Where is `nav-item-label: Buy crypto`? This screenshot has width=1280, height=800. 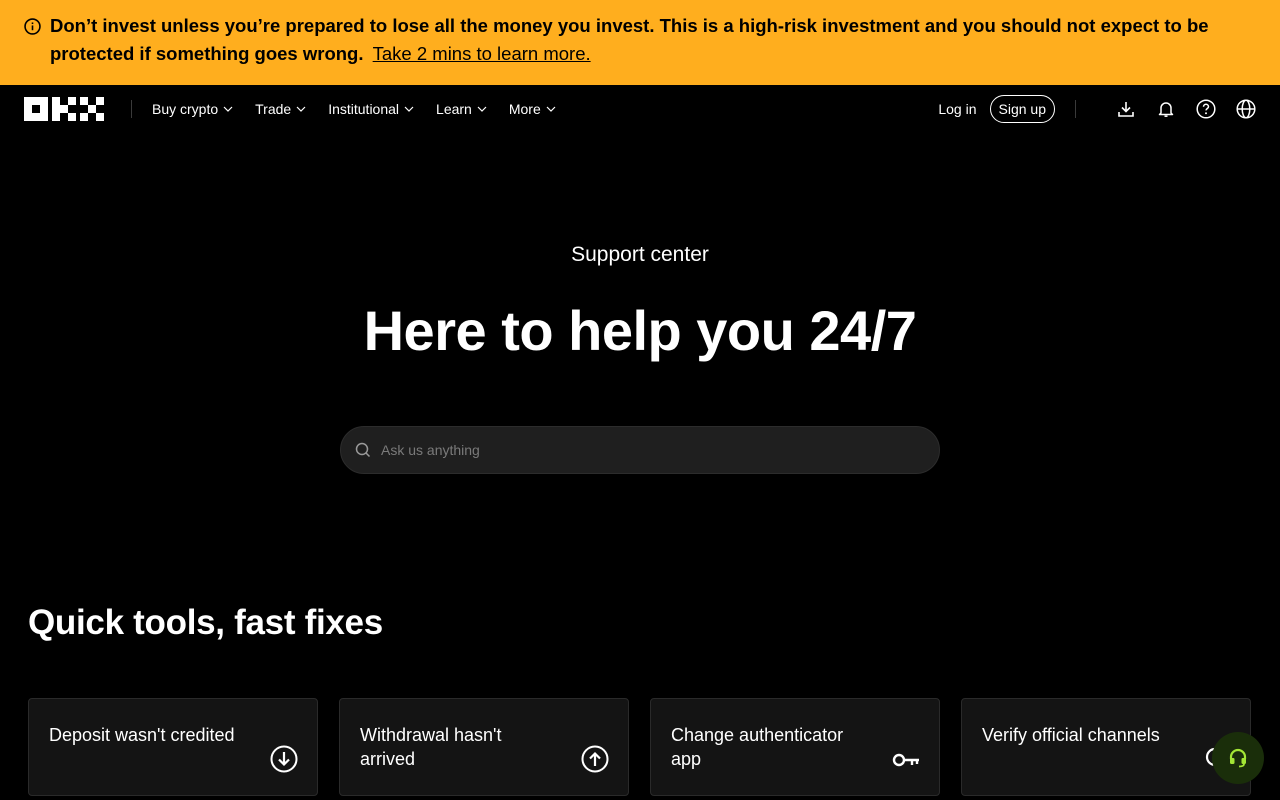 nav-item-label: Buy crypto is located at coordinates (185, 109).